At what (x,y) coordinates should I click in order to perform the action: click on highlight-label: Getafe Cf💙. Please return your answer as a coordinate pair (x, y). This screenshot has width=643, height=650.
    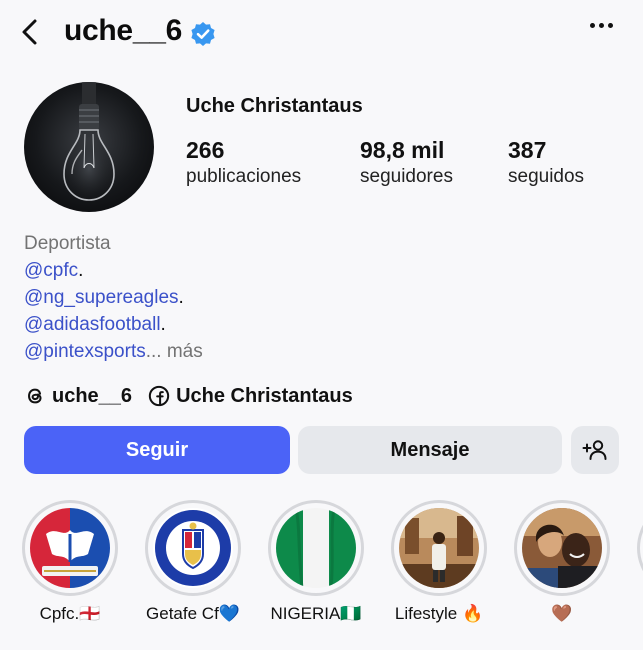
    Looking at the image, I should click on (193, 613).